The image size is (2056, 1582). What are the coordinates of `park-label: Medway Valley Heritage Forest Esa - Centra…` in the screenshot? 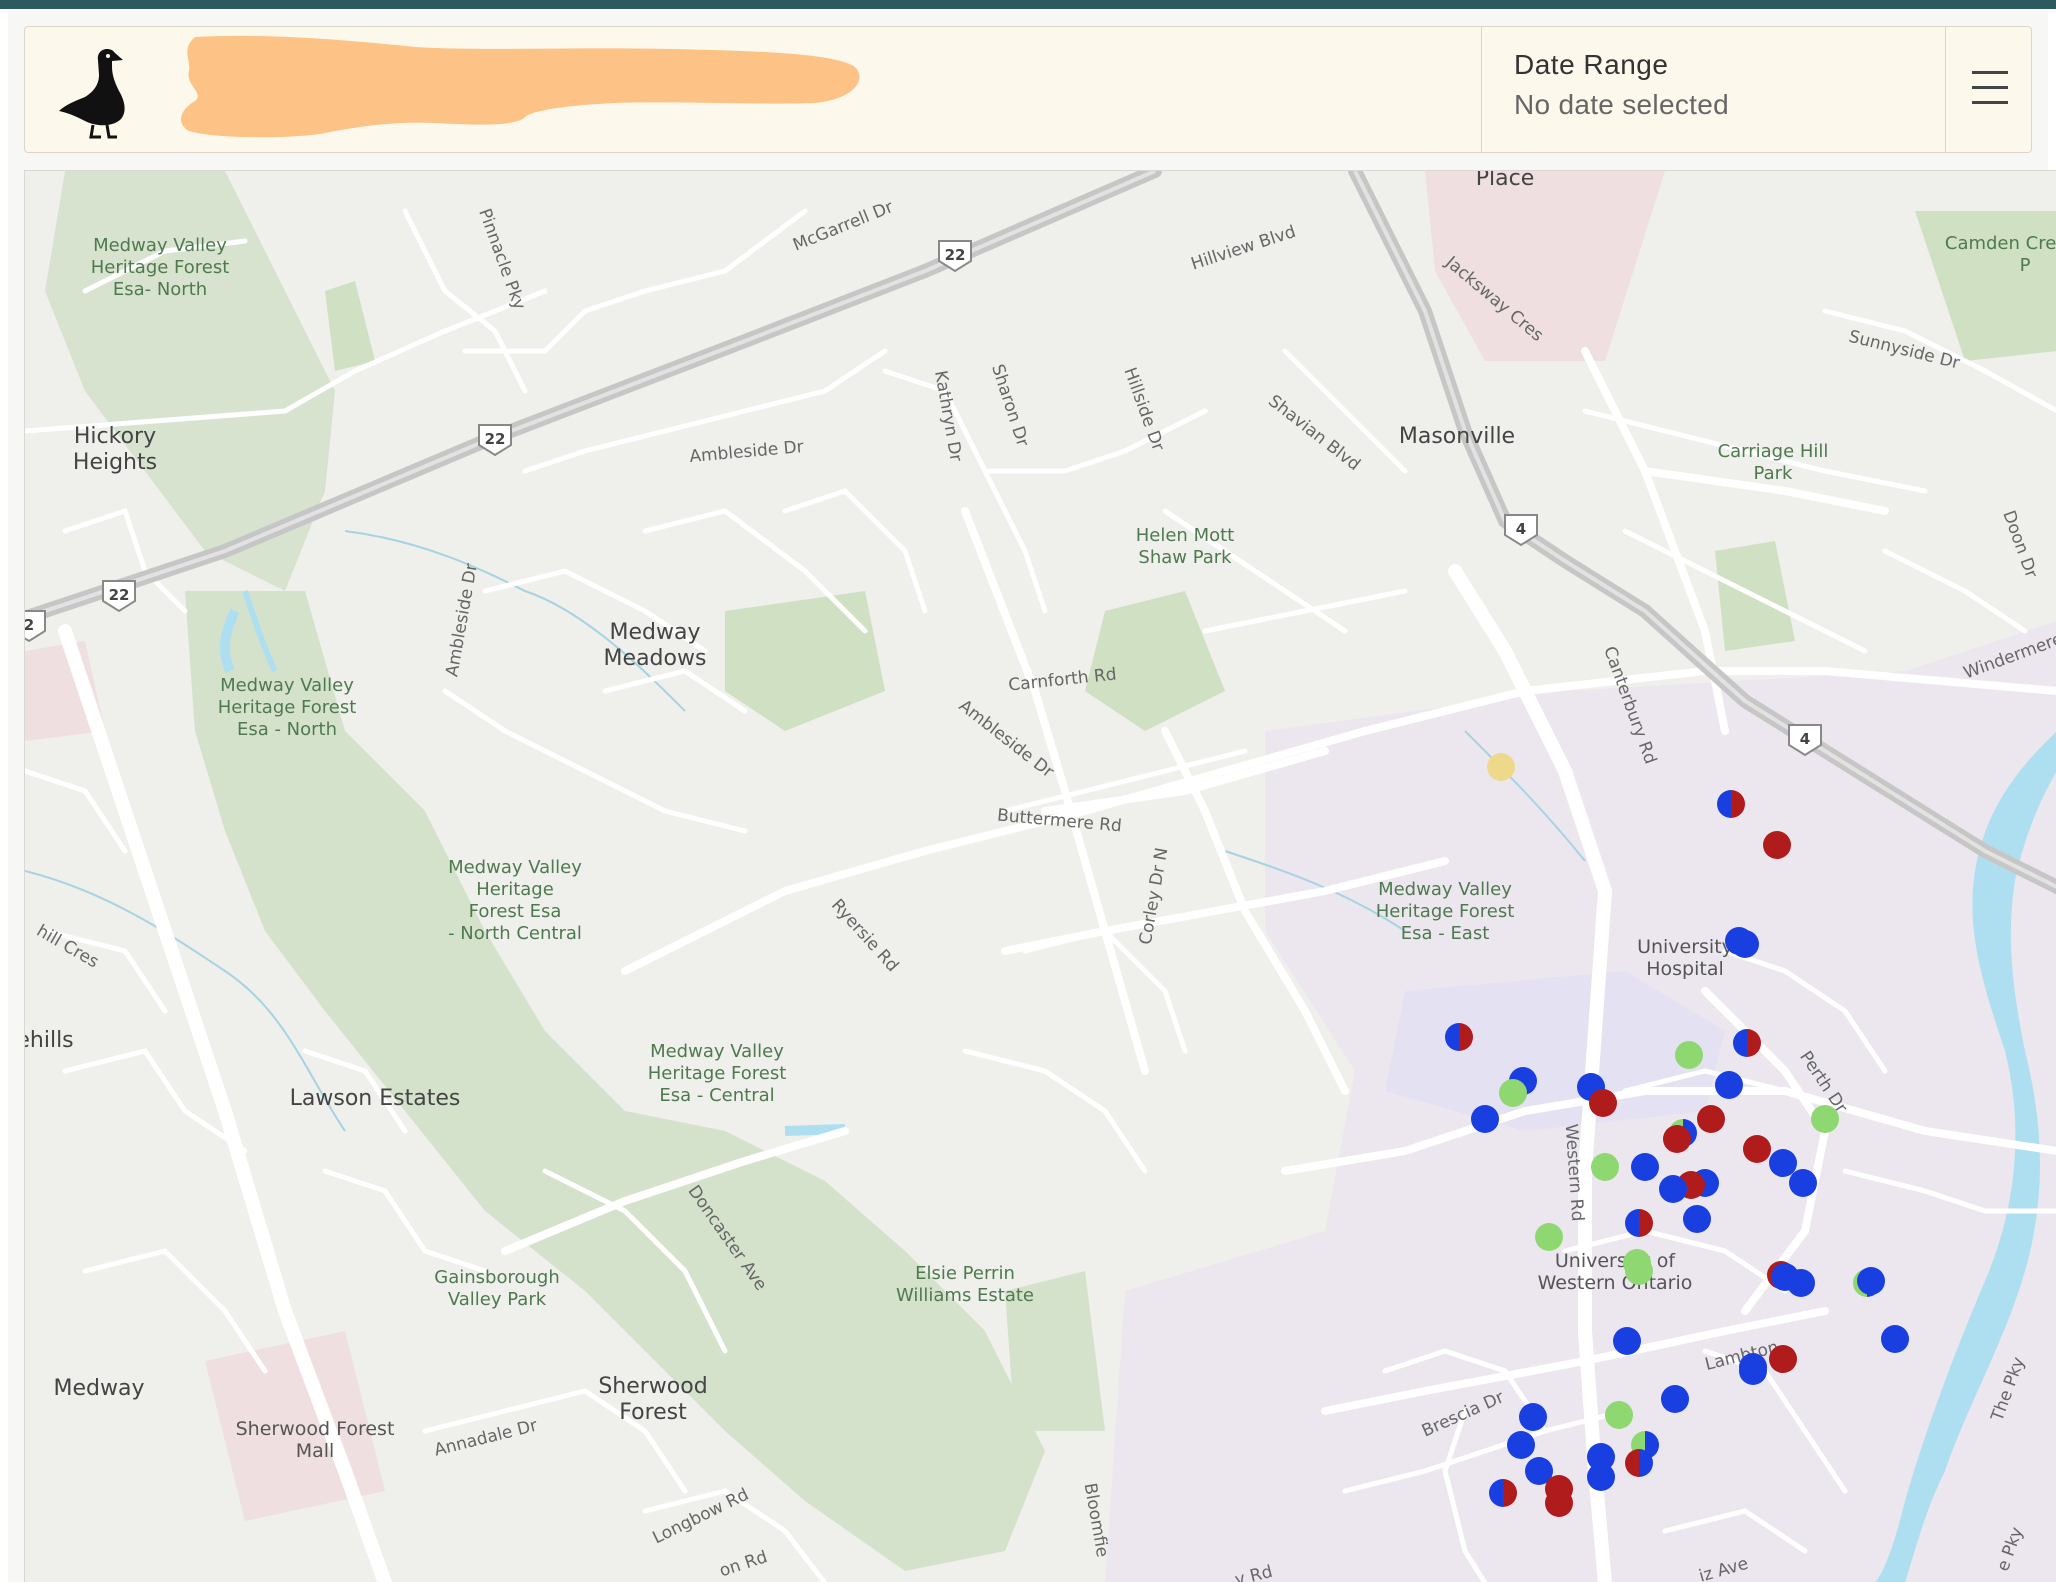 It's located at (717, 1073).